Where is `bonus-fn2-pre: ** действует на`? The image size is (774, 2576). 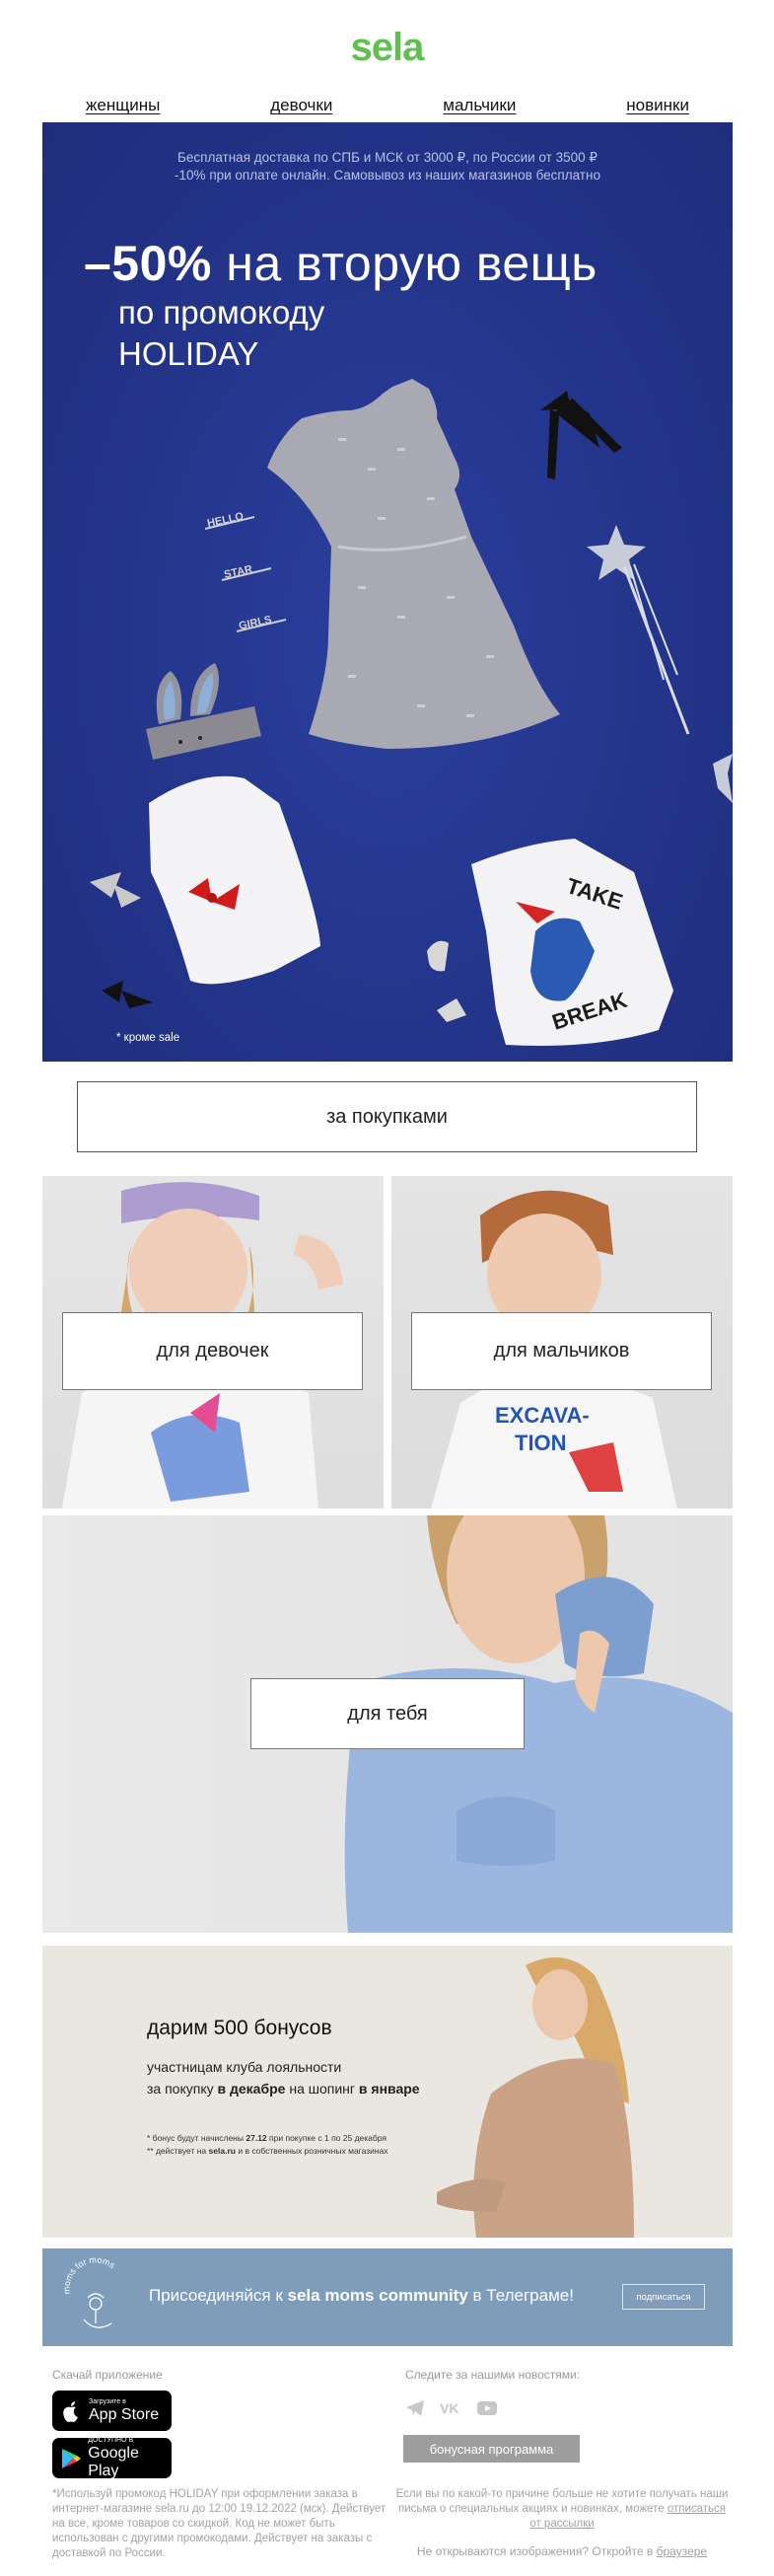 bonus-fn2-pre: ** действует на is located at coordinates (177, 2151).